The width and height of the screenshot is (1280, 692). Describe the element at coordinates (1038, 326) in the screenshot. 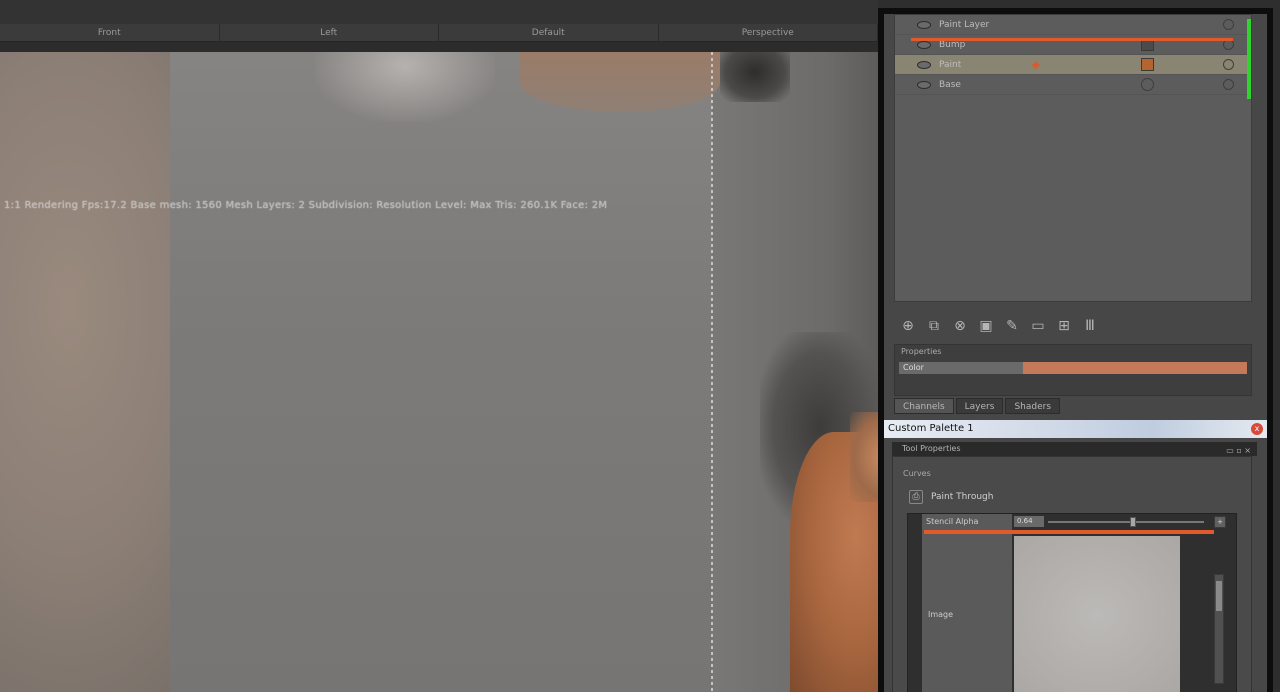

I see `folder-icon: ▭` at that location.